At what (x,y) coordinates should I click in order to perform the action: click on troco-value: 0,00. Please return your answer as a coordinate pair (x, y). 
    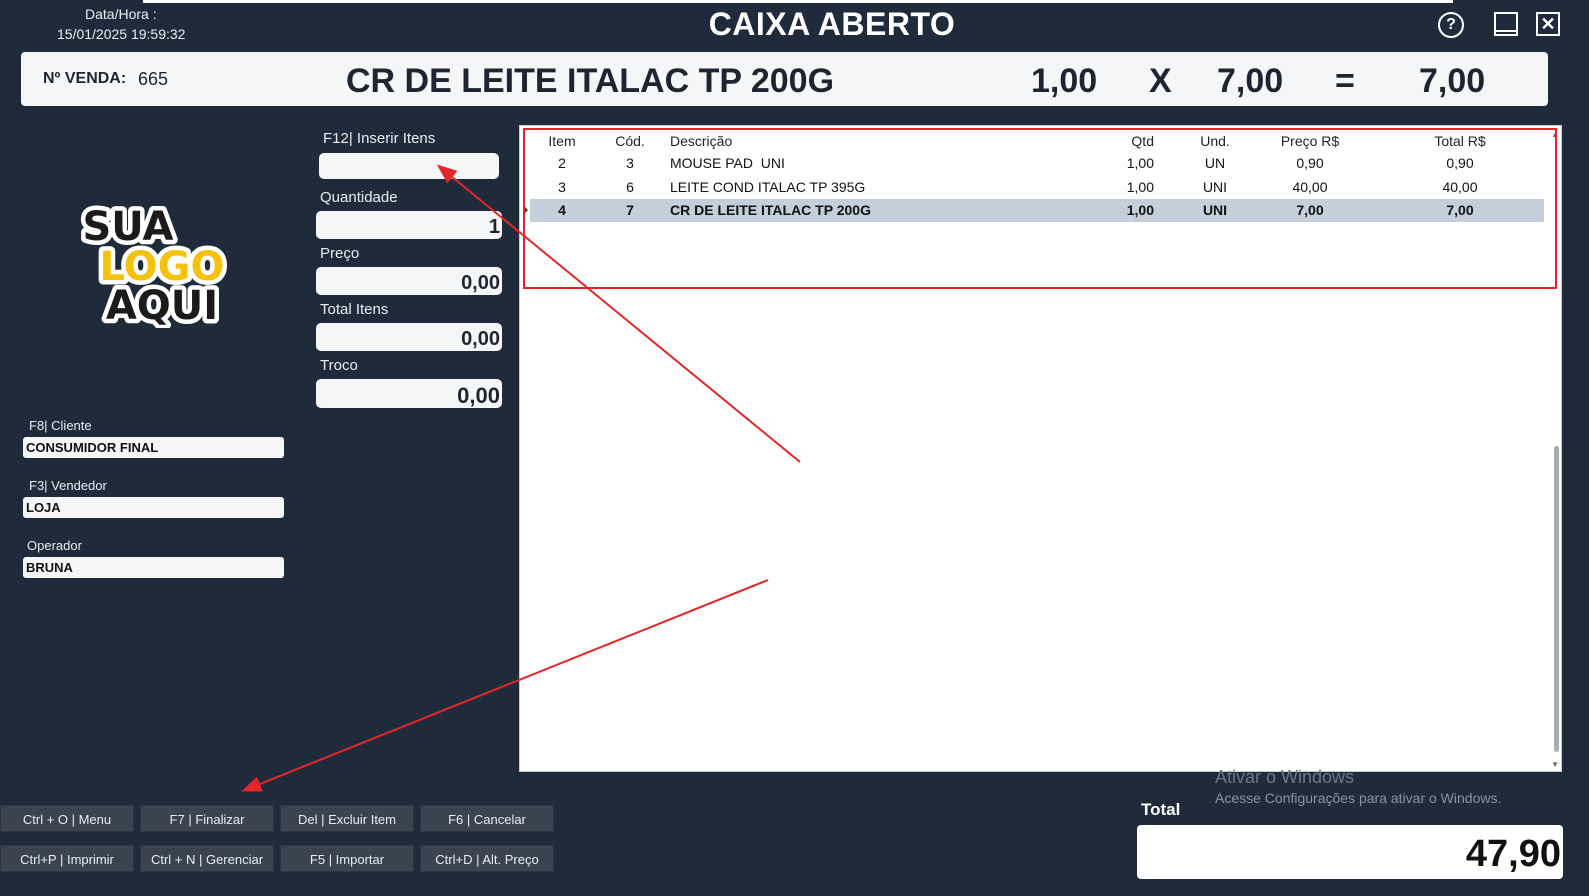
    Looking at the image, I should click on (409, 393).